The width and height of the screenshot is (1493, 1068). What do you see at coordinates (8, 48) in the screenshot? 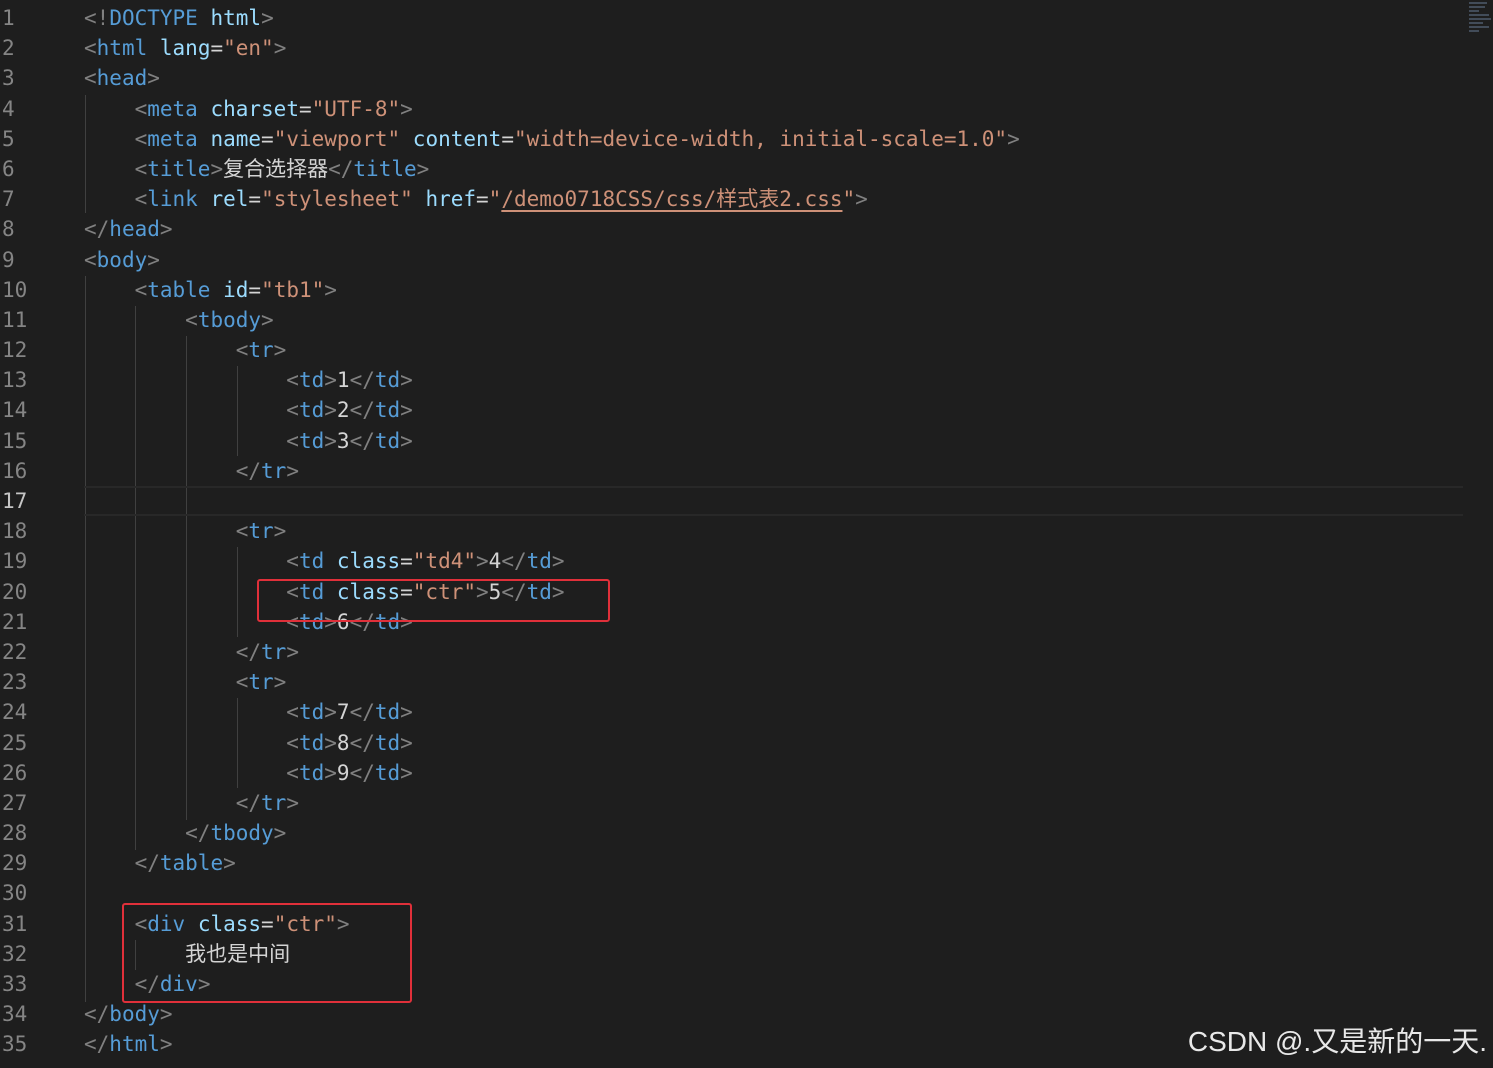
I see `line-number: 2` at bounding box center [8, 48].